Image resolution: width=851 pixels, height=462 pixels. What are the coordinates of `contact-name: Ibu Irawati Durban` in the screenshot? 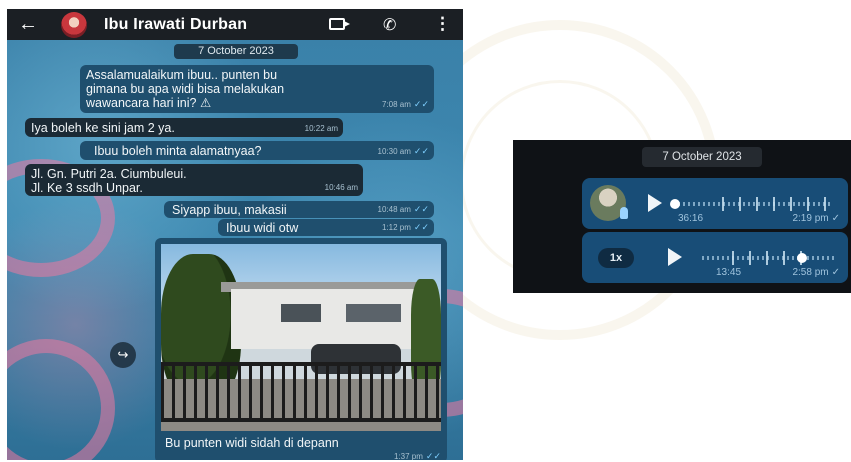 It's located at (175, 25).